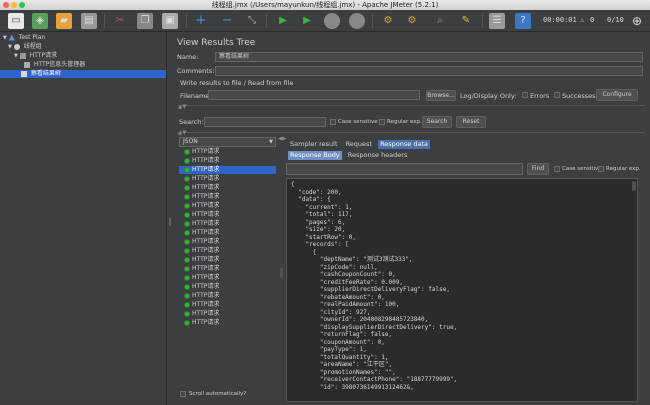  What do you see at coordinates (357, 21) in the screenshot?
I see `shutdown-icon` at bounding box center [357, 21].